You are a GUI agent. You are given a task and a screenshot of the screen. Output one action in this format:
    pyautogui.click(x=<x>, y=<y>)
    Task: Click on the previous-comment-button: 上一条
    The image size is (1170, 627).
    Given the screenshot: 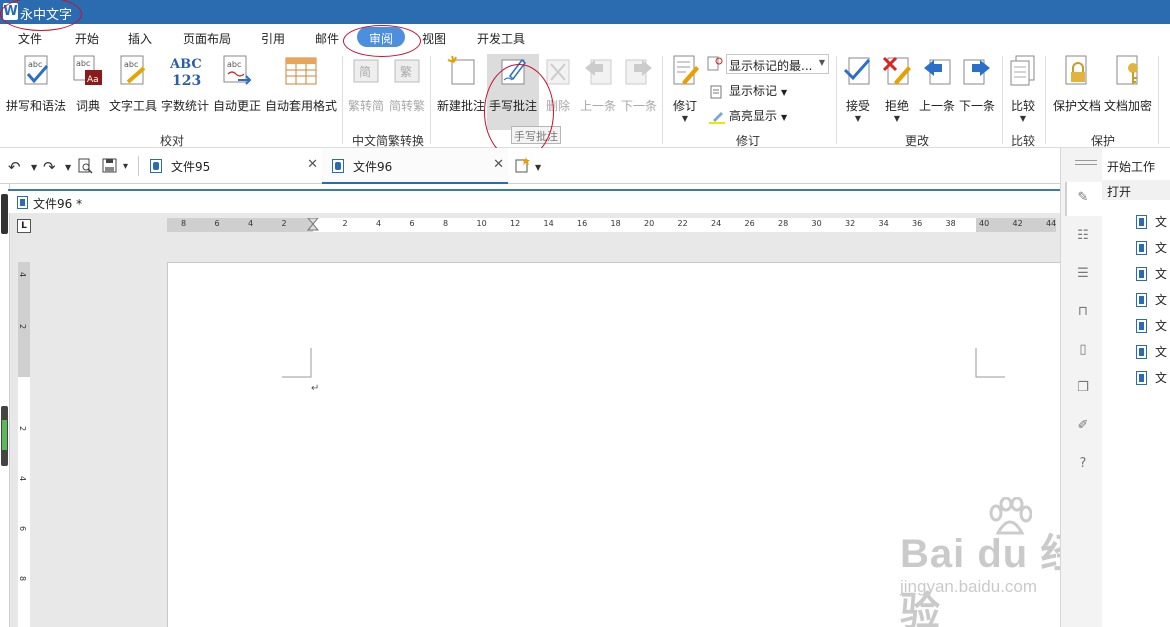 What is the action you would take?
    pyautogui.click(x=598, y=84)
    